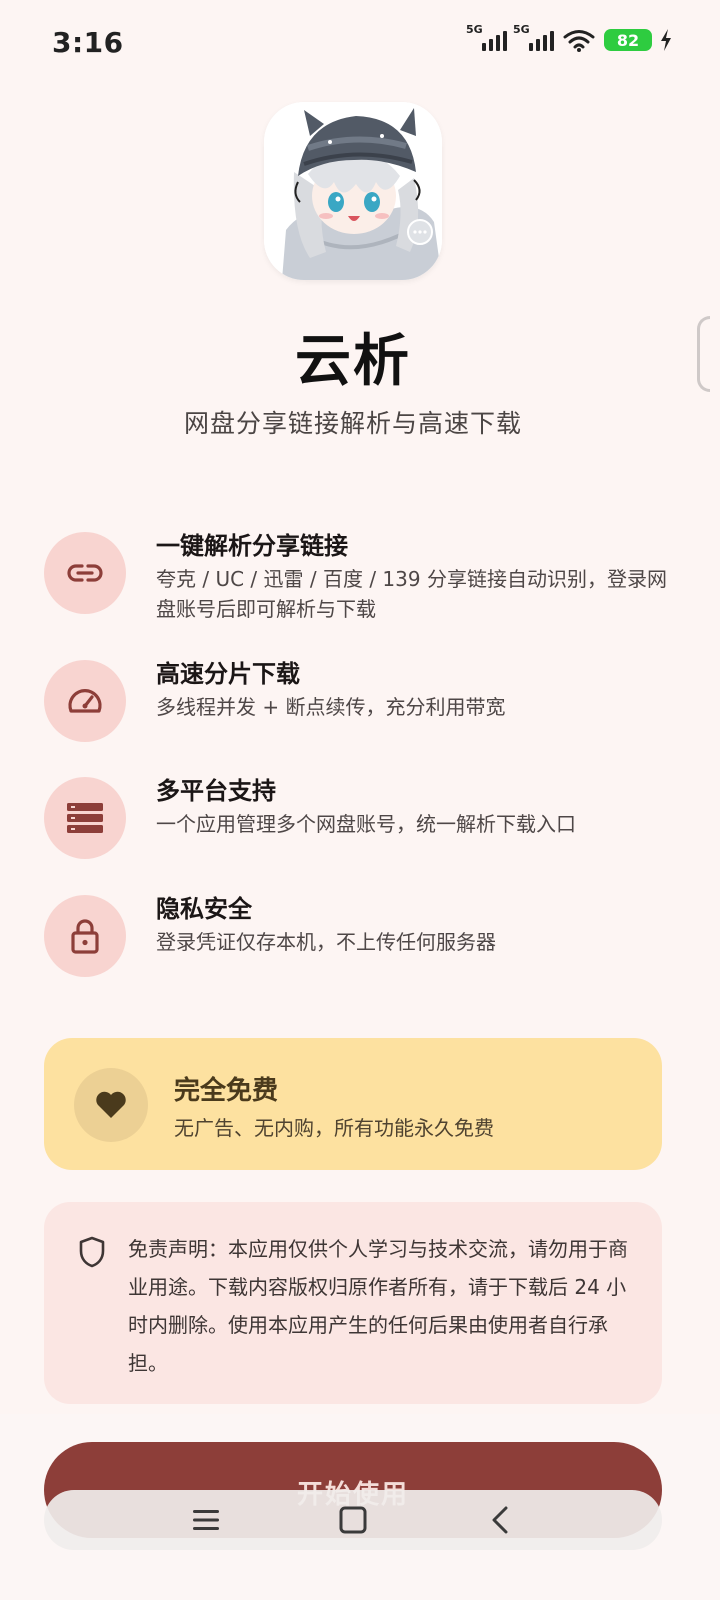 The image size is (720, 1600). Describe the element at coordinates (326, 942) in the screenshot. I see `feature-description: 登录凭证仅存本机，不上传任何服务器` at that location.